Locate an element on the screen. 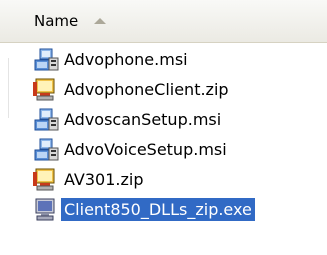 This screenshot has width=327, height=255. name-column-header: Name is located at coordinates (70, 21).